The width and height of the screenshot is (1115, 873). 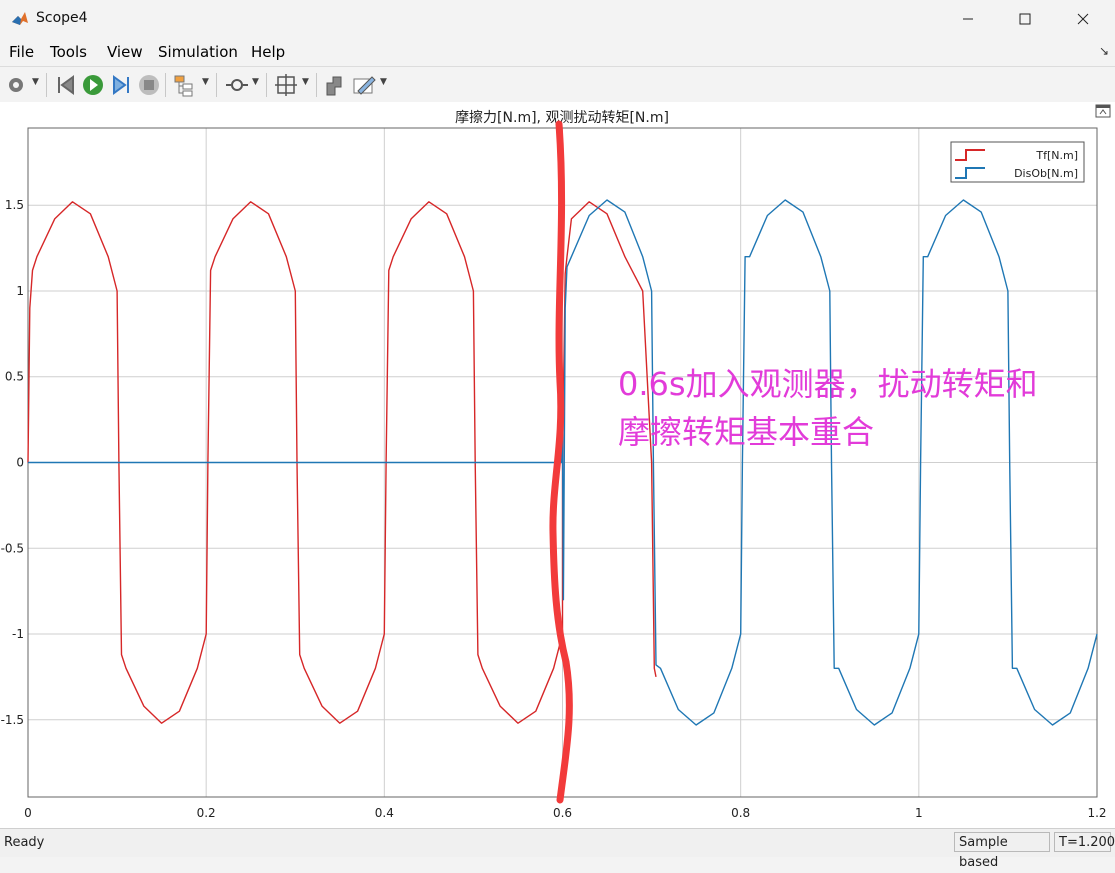 I want to click on x-tick-label: 1, so click(x=919, y=813).